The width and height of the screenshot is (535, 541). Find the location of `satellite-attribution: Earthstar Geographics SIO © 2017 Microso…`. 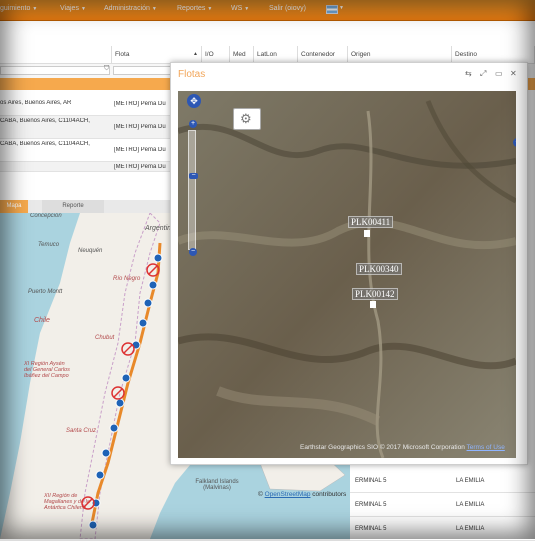

satellite-attribution: Earthstar Geographics SIO © 2017 Microso… is located at coordinates (402, 447).